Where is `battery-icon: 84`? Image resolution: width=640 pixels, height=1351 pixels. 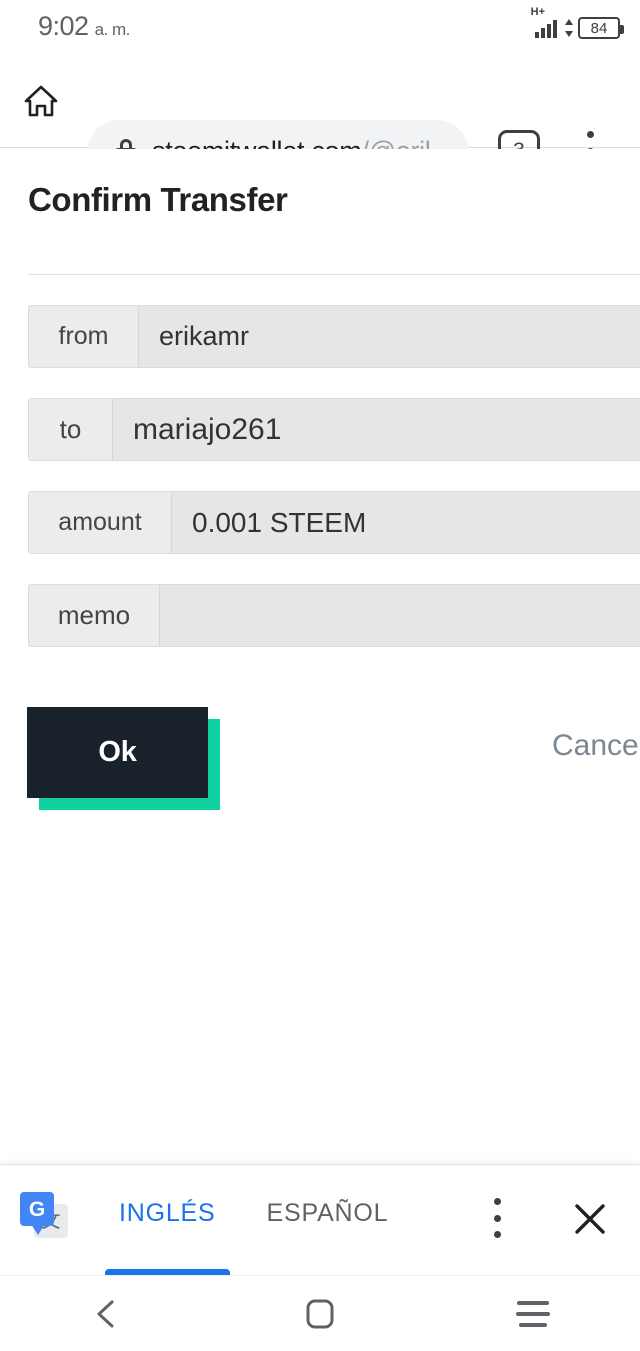 battery-icon: 84 is located at coordinates (601, 28).